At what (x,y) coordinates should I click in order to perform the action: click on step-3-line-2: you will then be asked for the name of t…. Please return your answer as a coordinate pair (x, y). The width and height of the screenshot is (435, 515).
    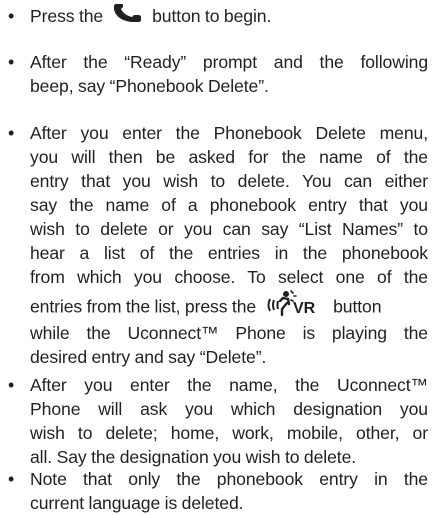
    Looking at the image, I should click on (229, 157).